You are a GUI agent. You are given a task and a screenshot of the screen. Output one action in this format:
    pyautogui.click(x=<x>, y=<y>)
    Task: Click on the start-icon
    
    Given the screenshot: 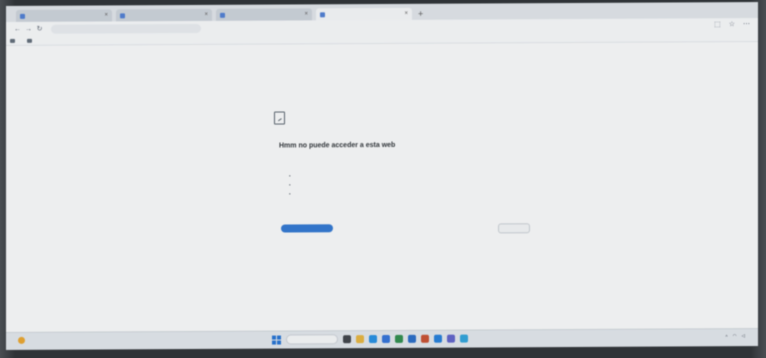 What is the action you would take?
    pyautogui.click(x=276, y=340)
    